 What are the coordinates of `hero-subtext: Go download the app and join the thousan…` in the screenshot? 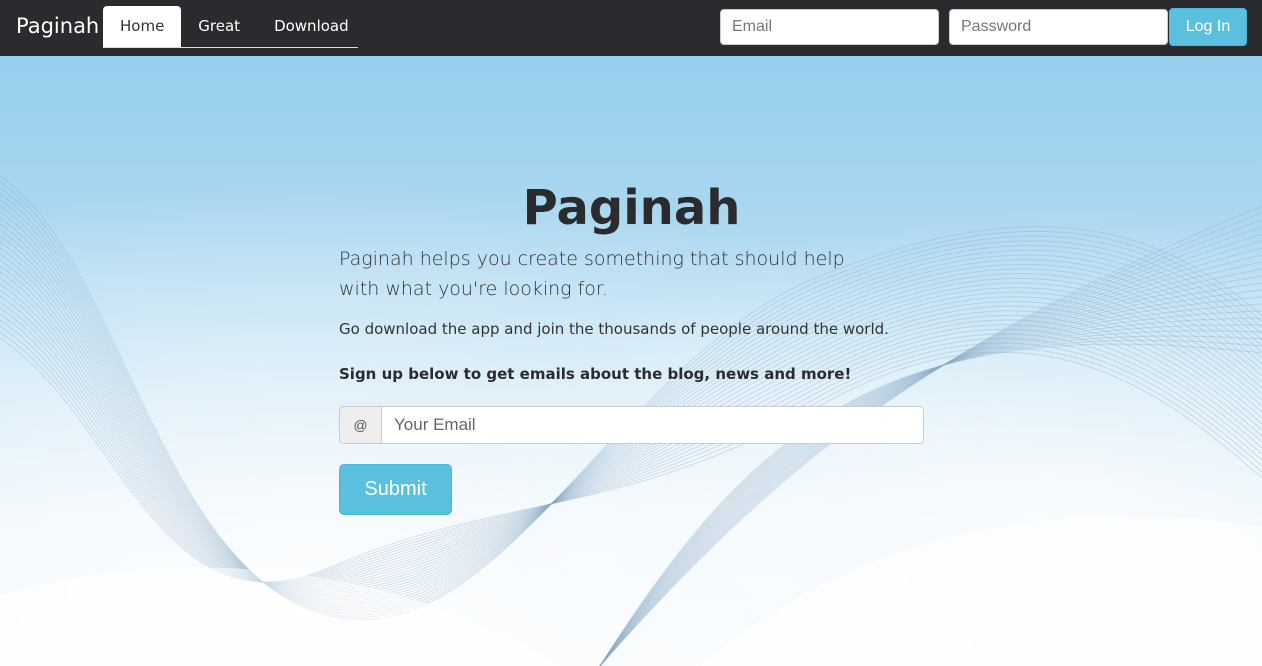 It's located at (614, 329).